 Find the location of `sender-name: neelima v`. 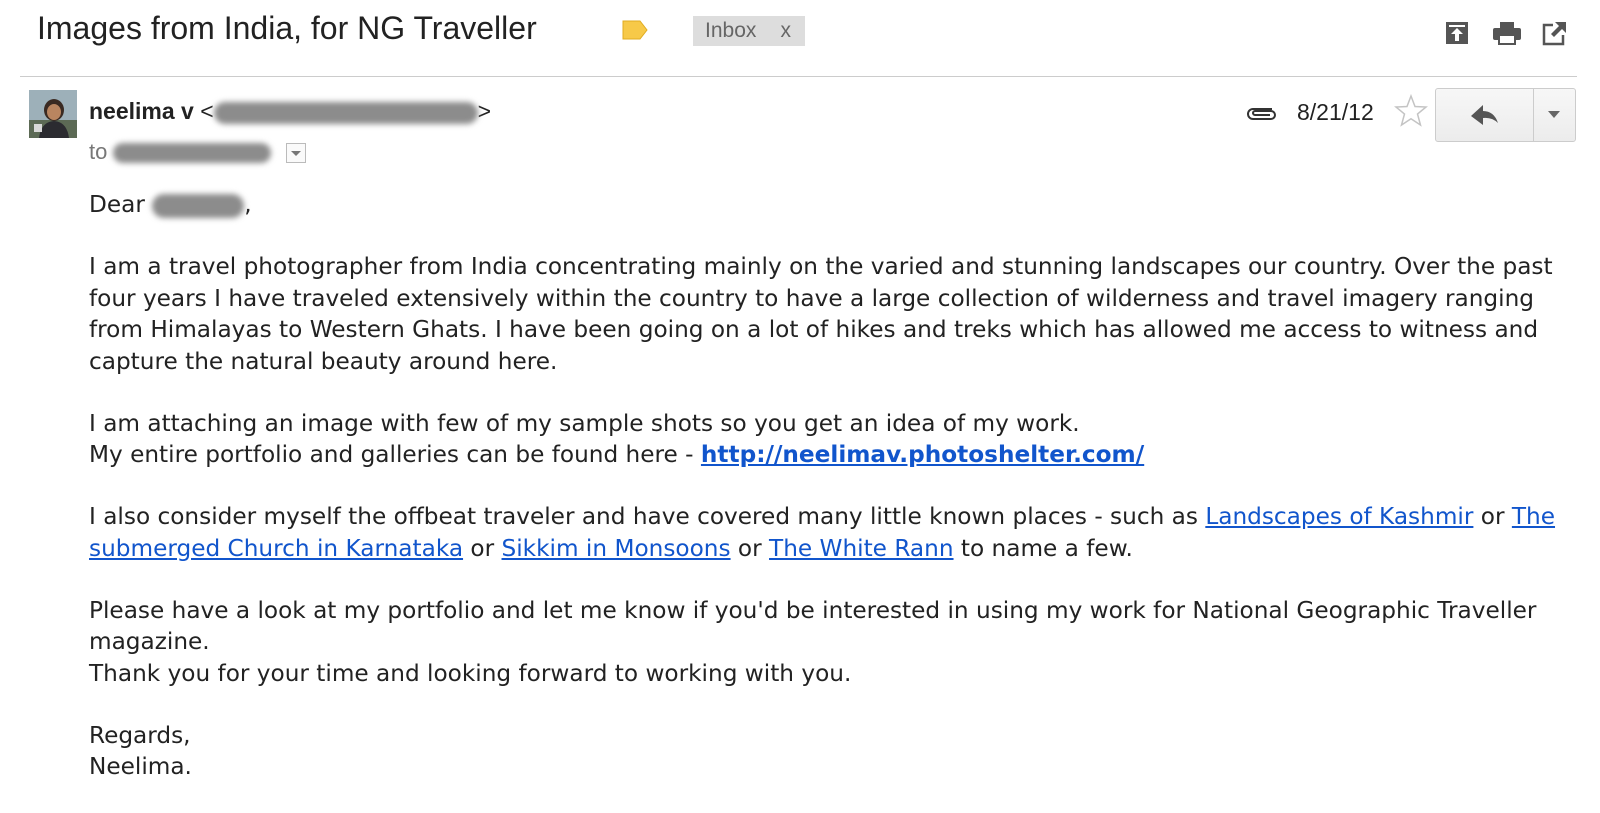

sender-name: neelima v is located at coordinates (141, 111).